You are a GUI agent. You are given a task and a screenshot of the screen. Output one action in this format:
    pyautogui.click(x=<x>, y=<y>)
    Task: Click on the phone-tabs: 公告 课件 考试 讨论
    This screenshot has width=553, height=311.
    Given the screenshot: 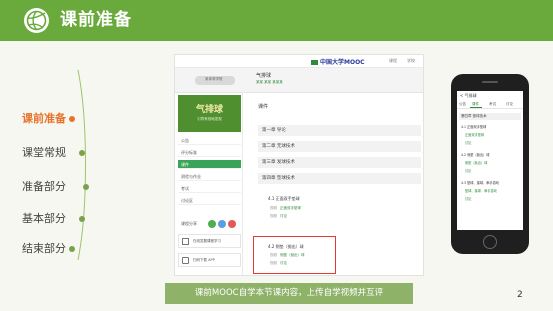 What is the action you would take?
    pyautogui.click(x=490, y=105)
    